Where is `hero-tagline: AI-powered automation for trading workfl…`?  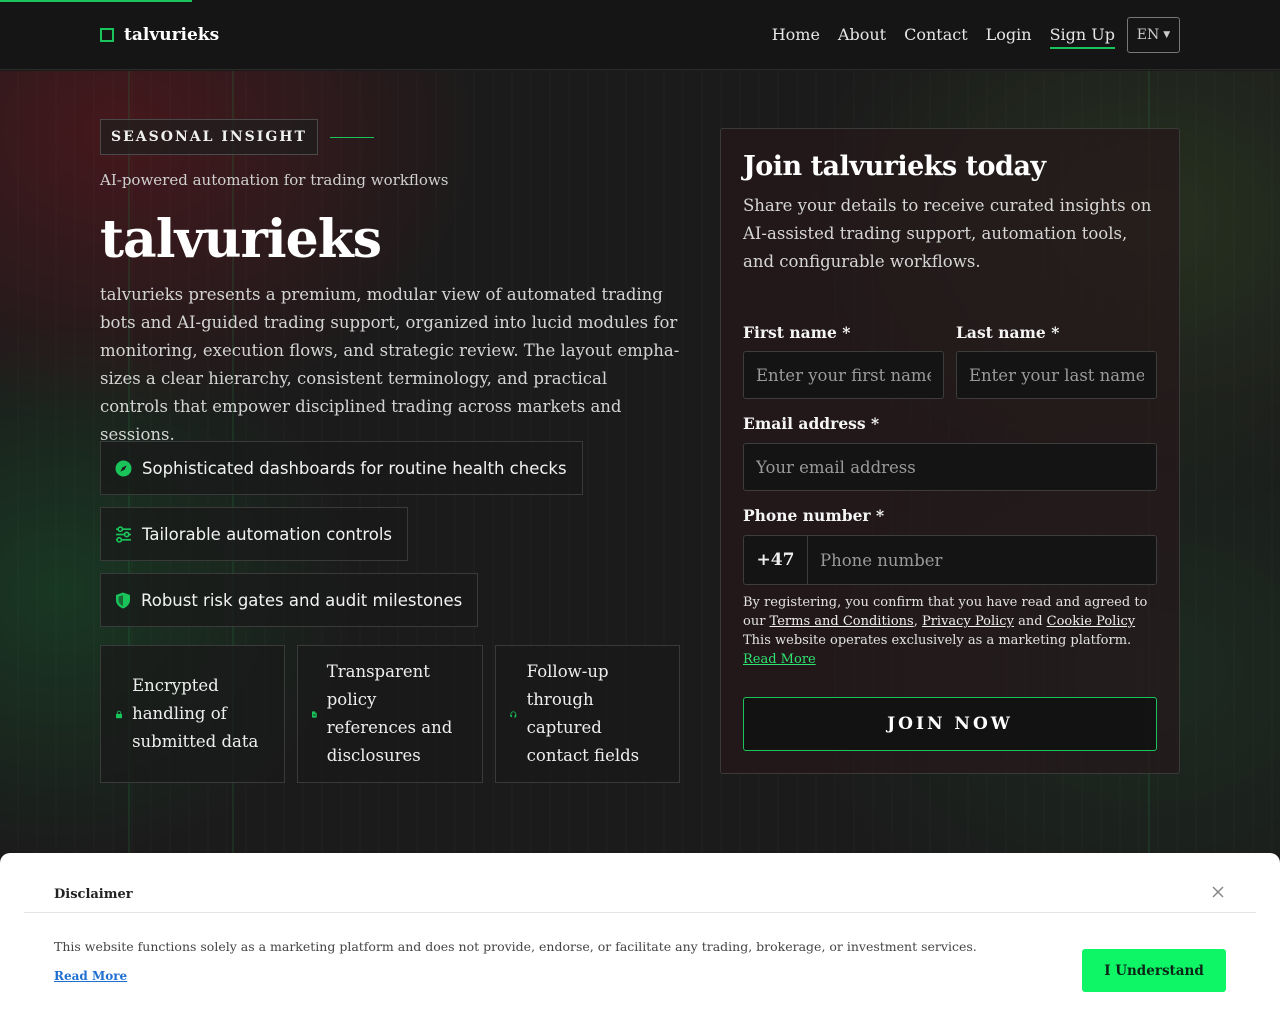
hero-tagline: AI-powered automation for trading workfl… is located at coordinates (274, 180).